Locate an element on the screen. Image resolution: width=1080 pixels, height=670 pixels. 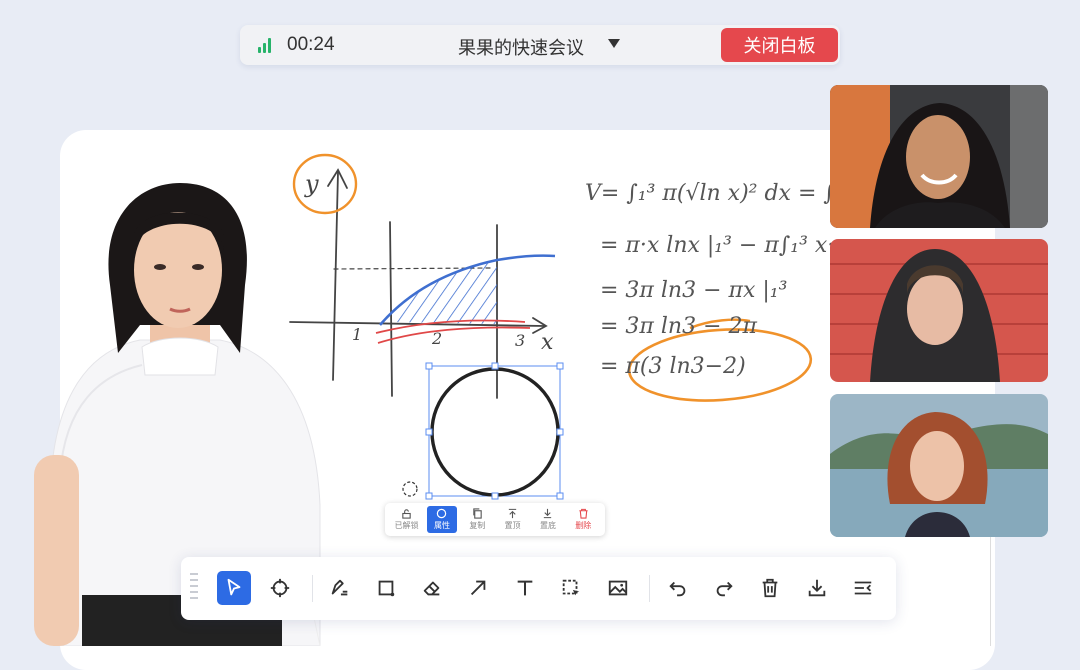
participant-1-image is located at coordinates (939, 156).